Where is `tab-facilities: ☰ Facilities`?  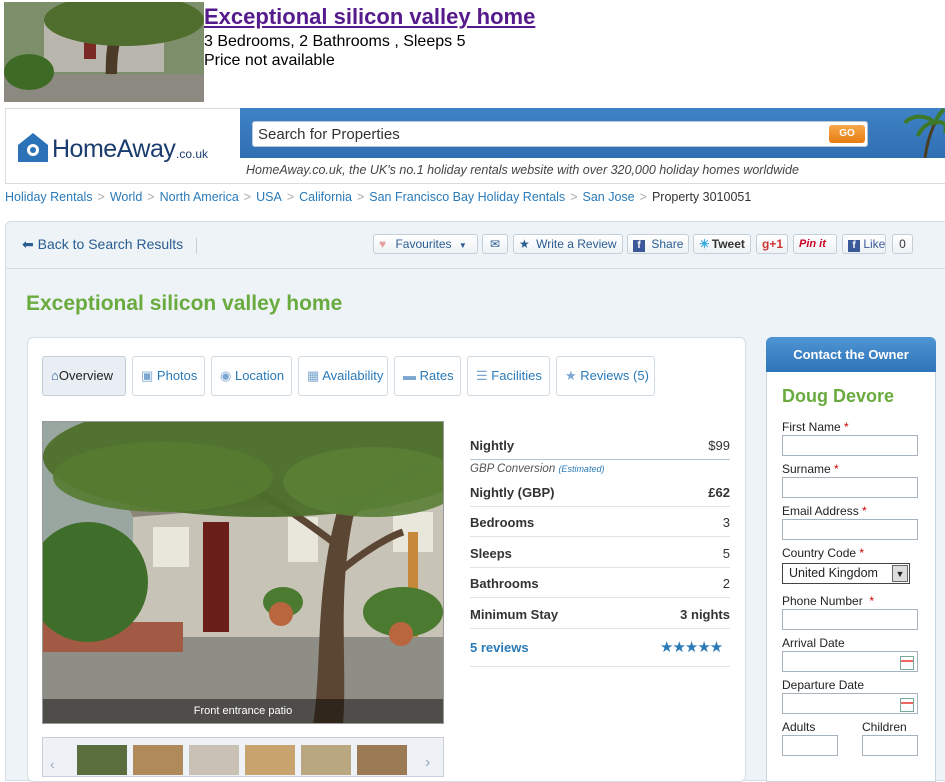 tab-facilities: ☰ Facilities is located at coordinates (508, 376).